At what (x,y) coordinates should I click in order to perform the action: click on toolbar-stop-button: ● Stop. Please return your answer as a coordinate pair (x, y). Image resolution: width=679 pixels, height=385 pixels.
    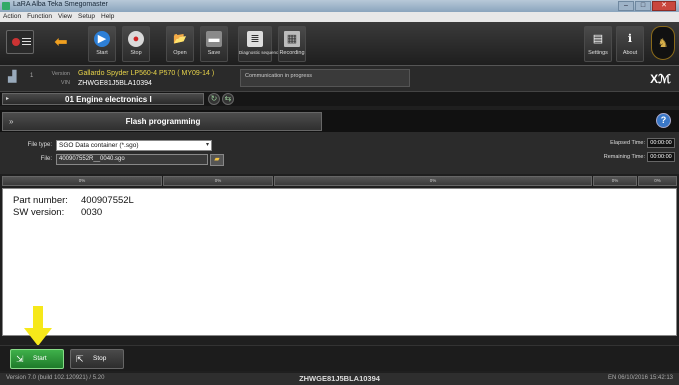
    Looking at the image, I should click on (136, 44).